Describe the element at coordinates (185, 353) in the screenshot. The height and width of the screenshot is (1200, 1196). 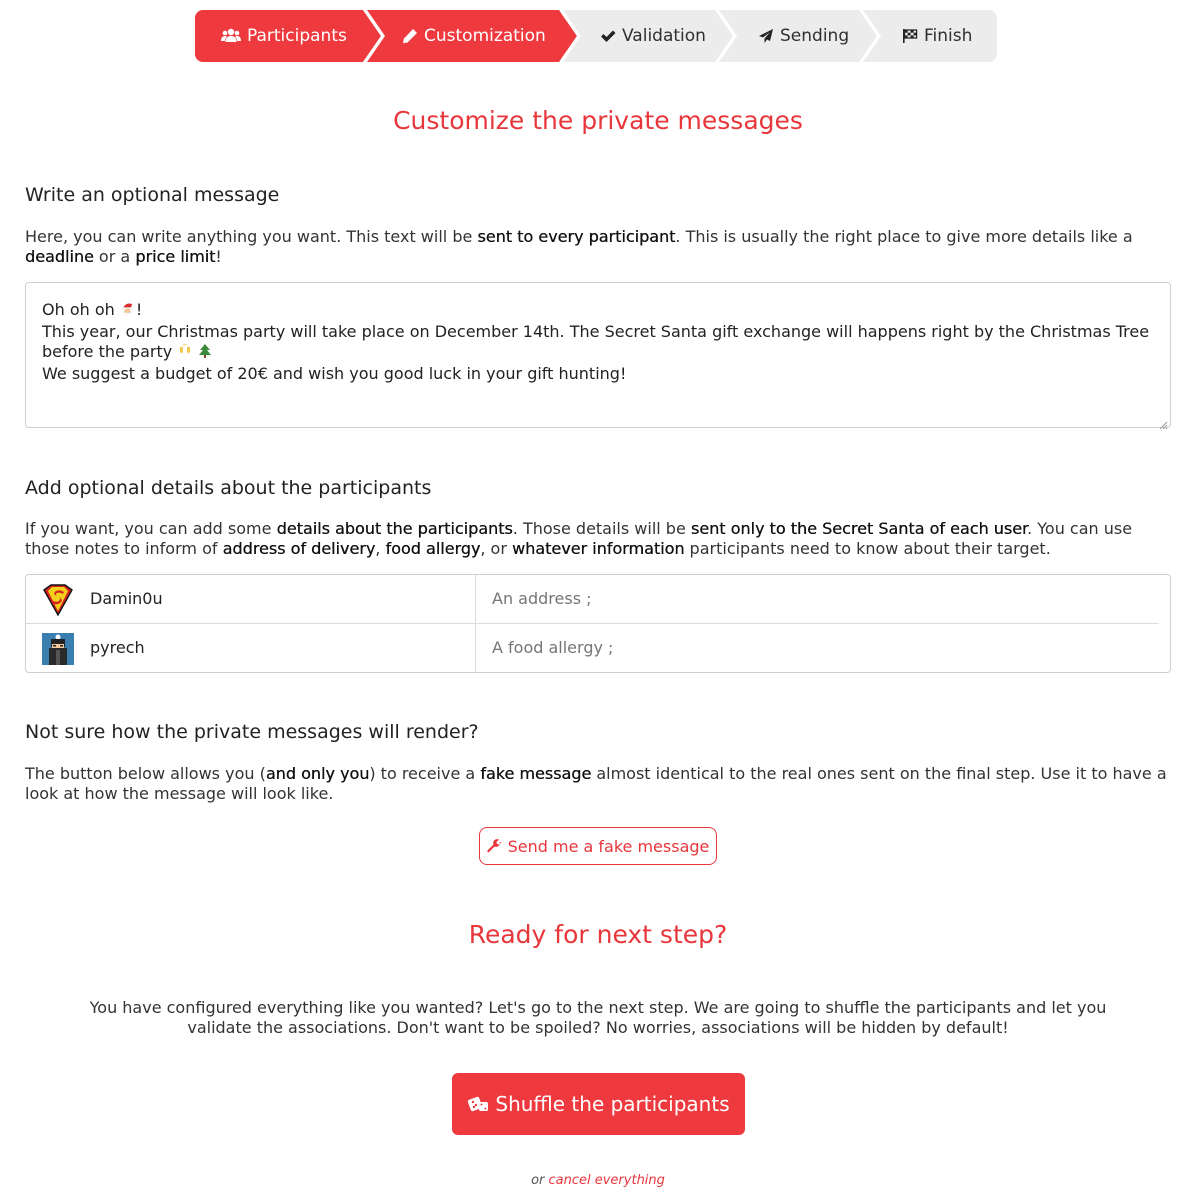
I see `champagne-emoji-icon` at that location.